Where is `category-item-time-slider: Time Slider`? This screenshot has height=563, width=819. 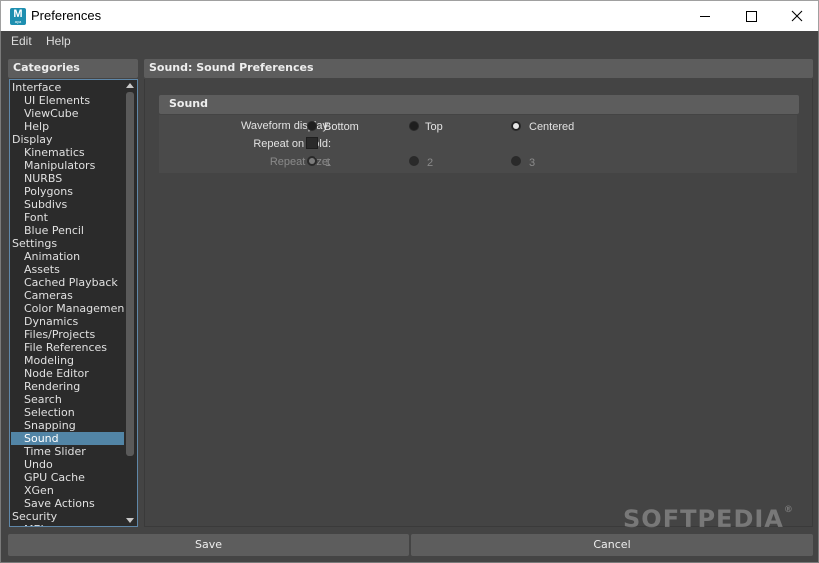 category-item-time-slider: Time Slider is located at coordinates (68, 451).